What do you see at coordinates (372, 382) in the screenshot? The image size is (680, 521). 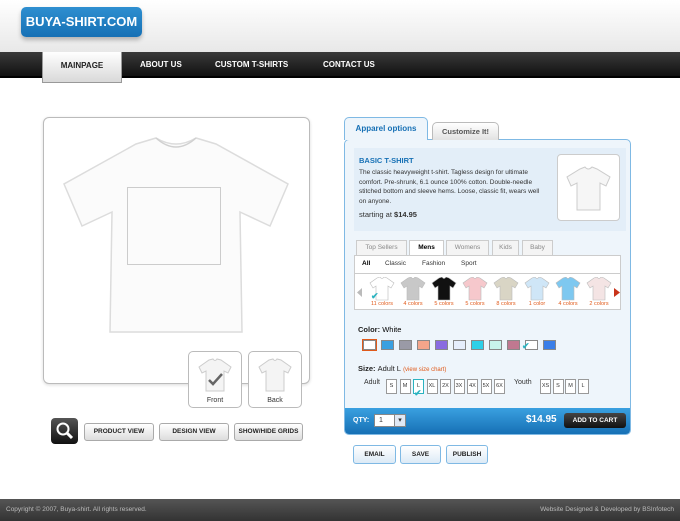 I see `adult-label: Adult` at bounding box center [372, 382].